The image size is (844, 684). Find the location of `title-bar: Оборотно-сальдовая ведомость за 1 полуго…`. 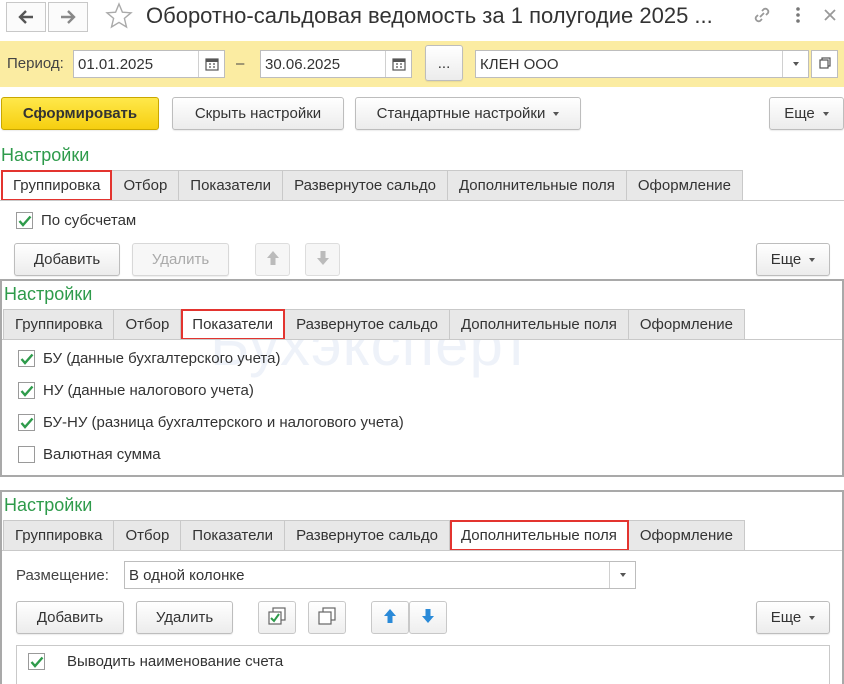

title-bar: Оборотно-сальдовая ведомость за 1 полуго… is located at coordinates (422, 18).